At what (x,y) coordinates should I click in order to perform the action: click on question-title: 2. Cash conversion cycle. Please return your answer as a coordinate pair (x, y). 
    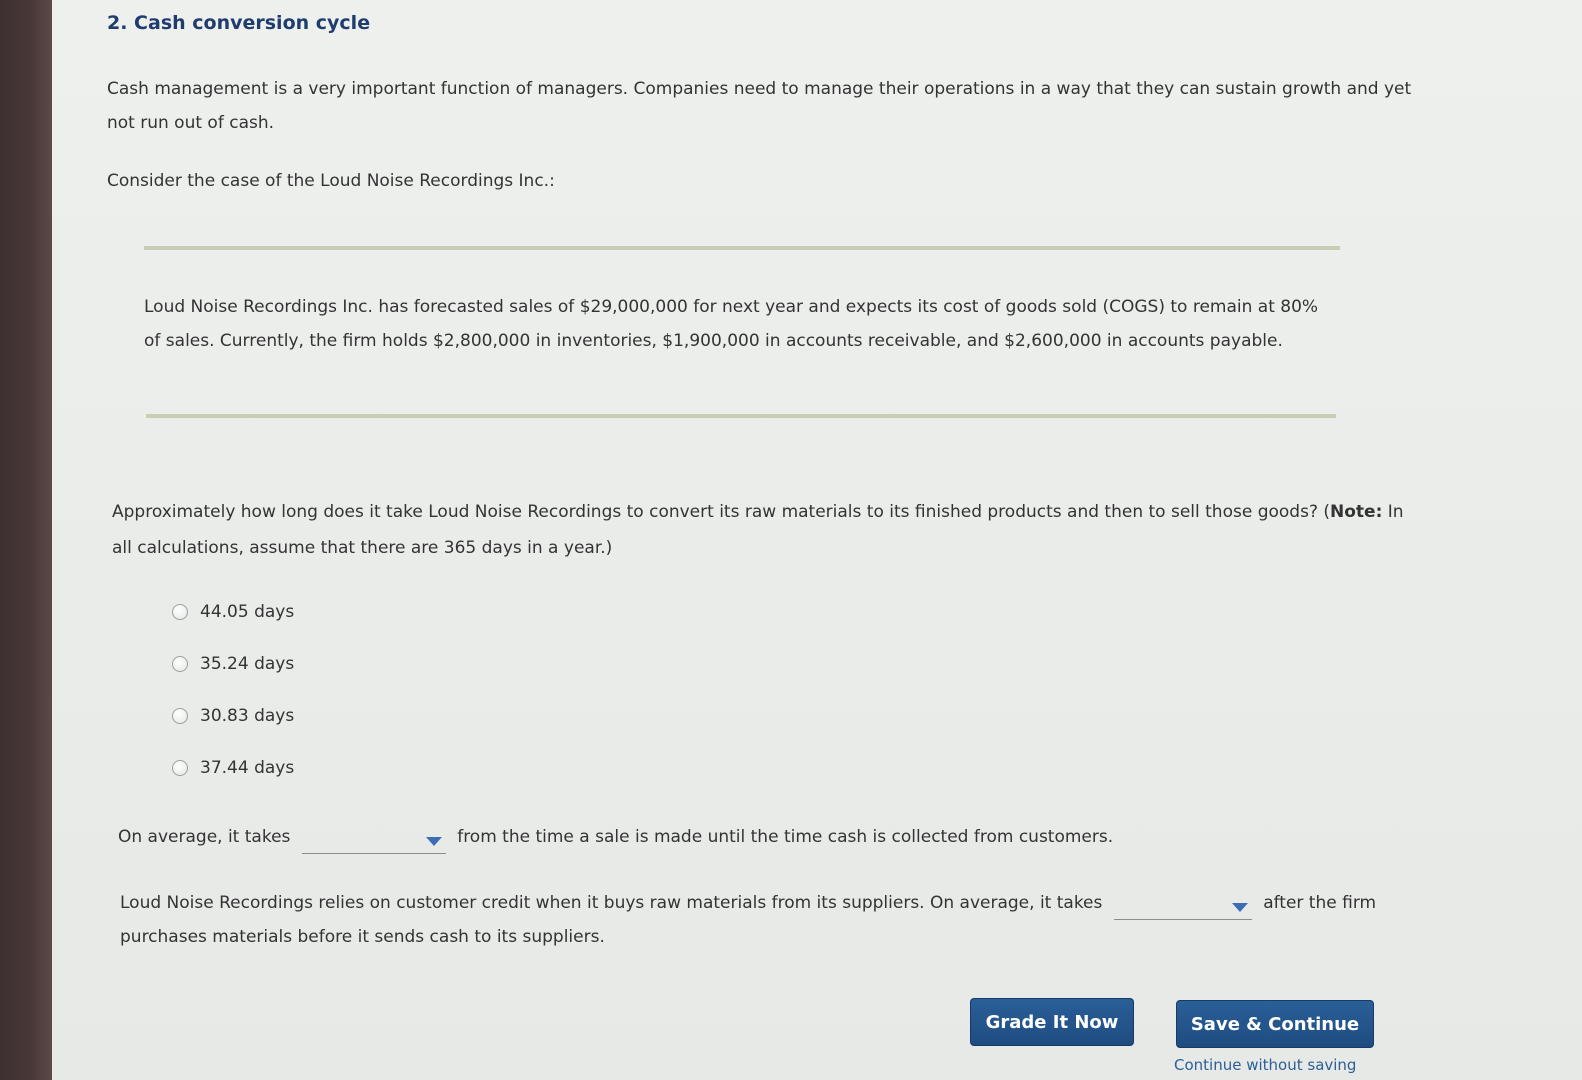
    Looking at the image, I should click on (239, 23).